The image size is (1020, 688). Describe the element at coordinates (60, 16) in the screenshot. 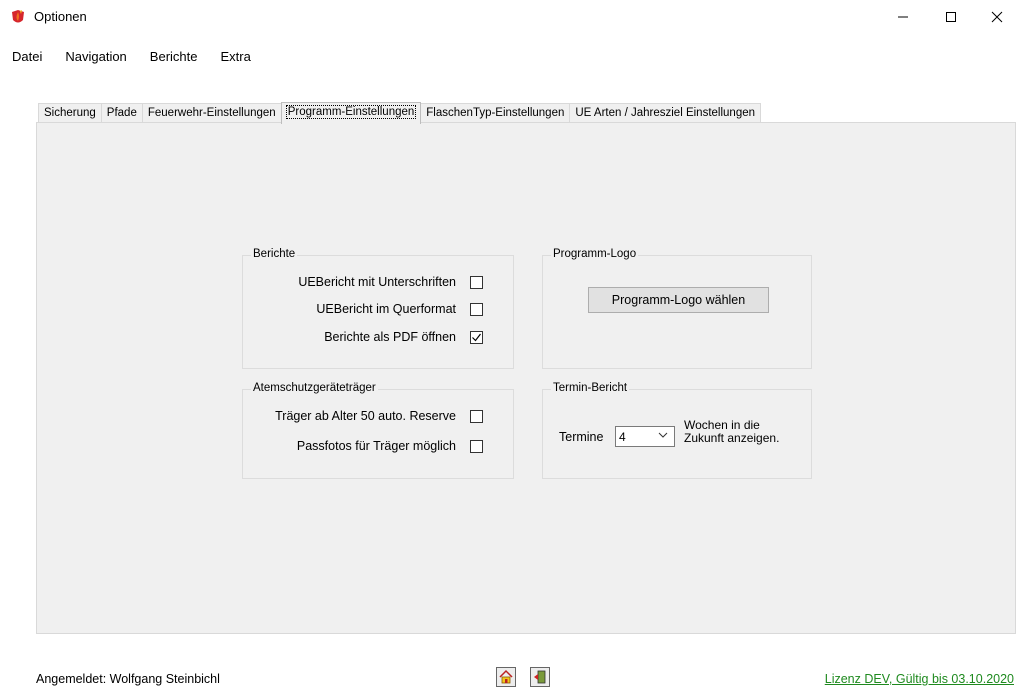

I see `window-title: Optionen` at that location.